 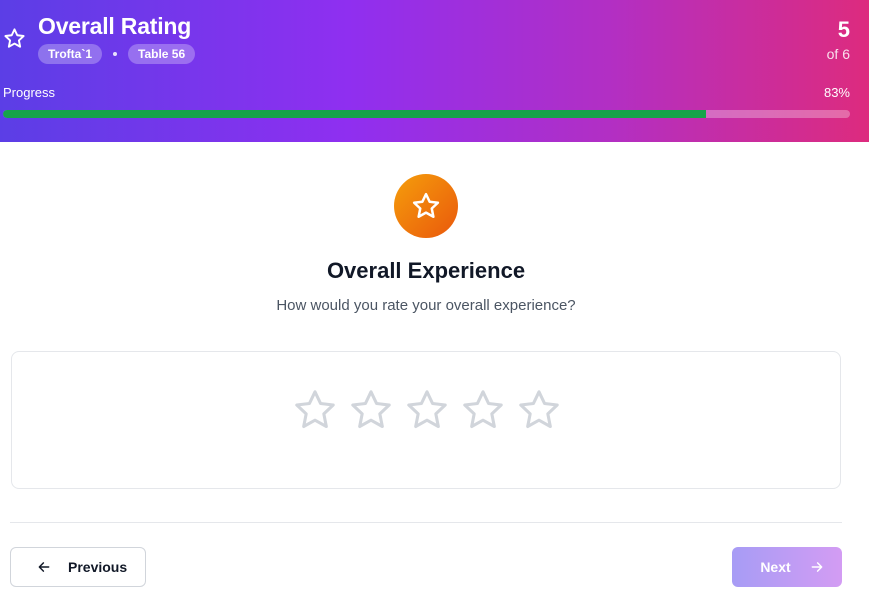 I want to click on step-current: 5, so click(x=843, y=29).